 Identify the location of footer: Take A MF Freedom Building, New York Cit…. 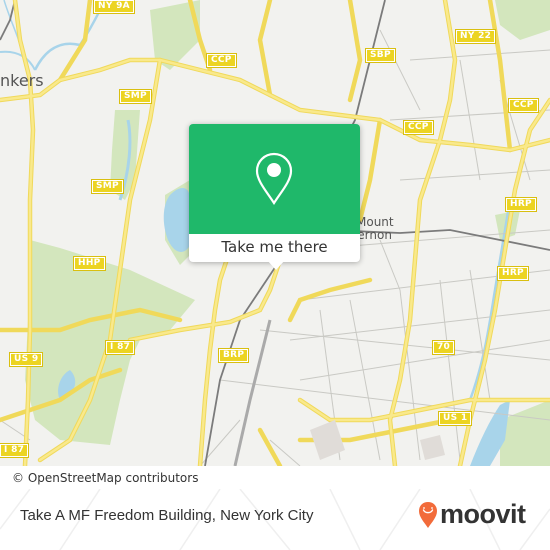
(275, 519).